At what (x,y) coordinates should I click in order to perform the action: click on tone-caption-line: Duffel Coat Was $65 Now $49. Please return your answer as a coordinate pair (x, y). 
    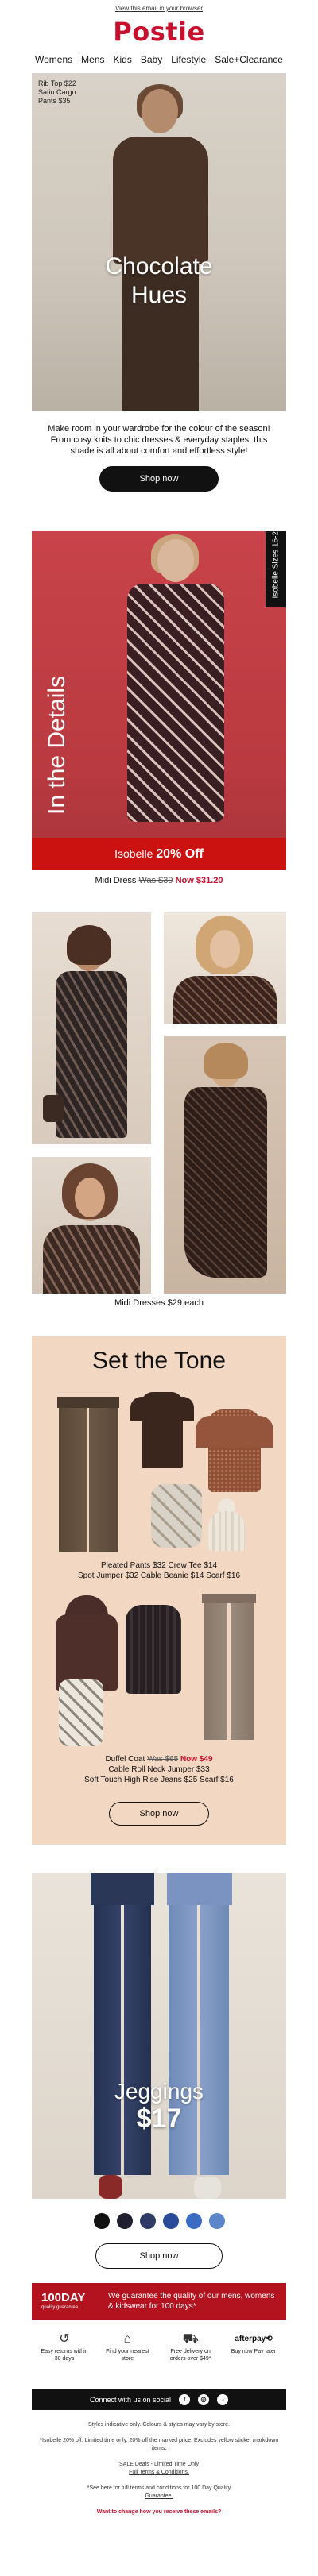
    Looking at the image, I should click on (159, 1759).